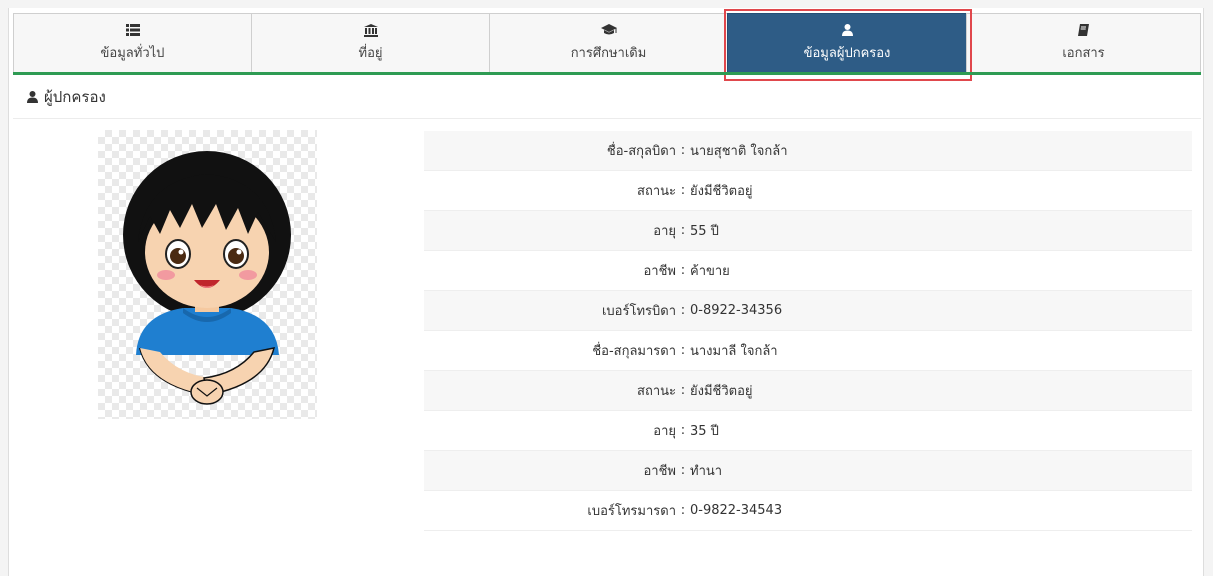 This screenshot has width=1213, height=576. Describe the element at coordinates (734, 351) in the screenshot. I see `info-value: นางมาลี ใจกล้า` at that location.